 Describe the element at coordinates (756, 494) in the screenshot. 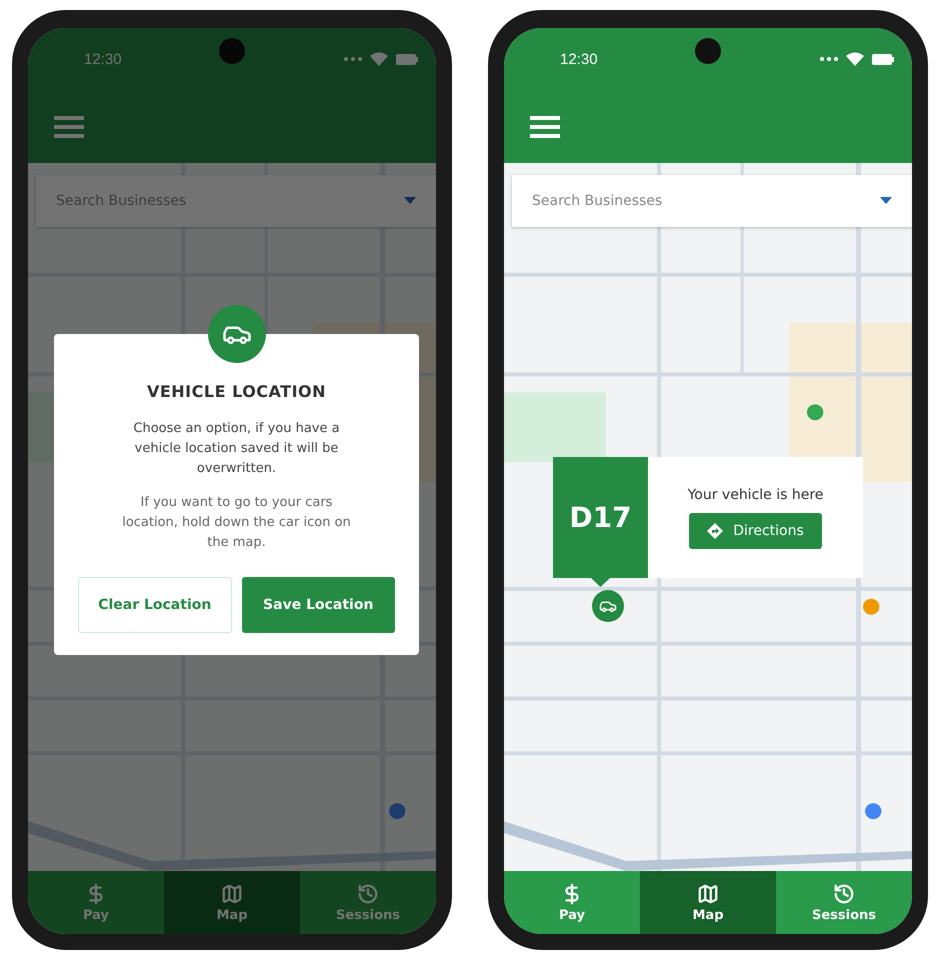

I see `vehicle-message: Your vehicle is here` at that location.